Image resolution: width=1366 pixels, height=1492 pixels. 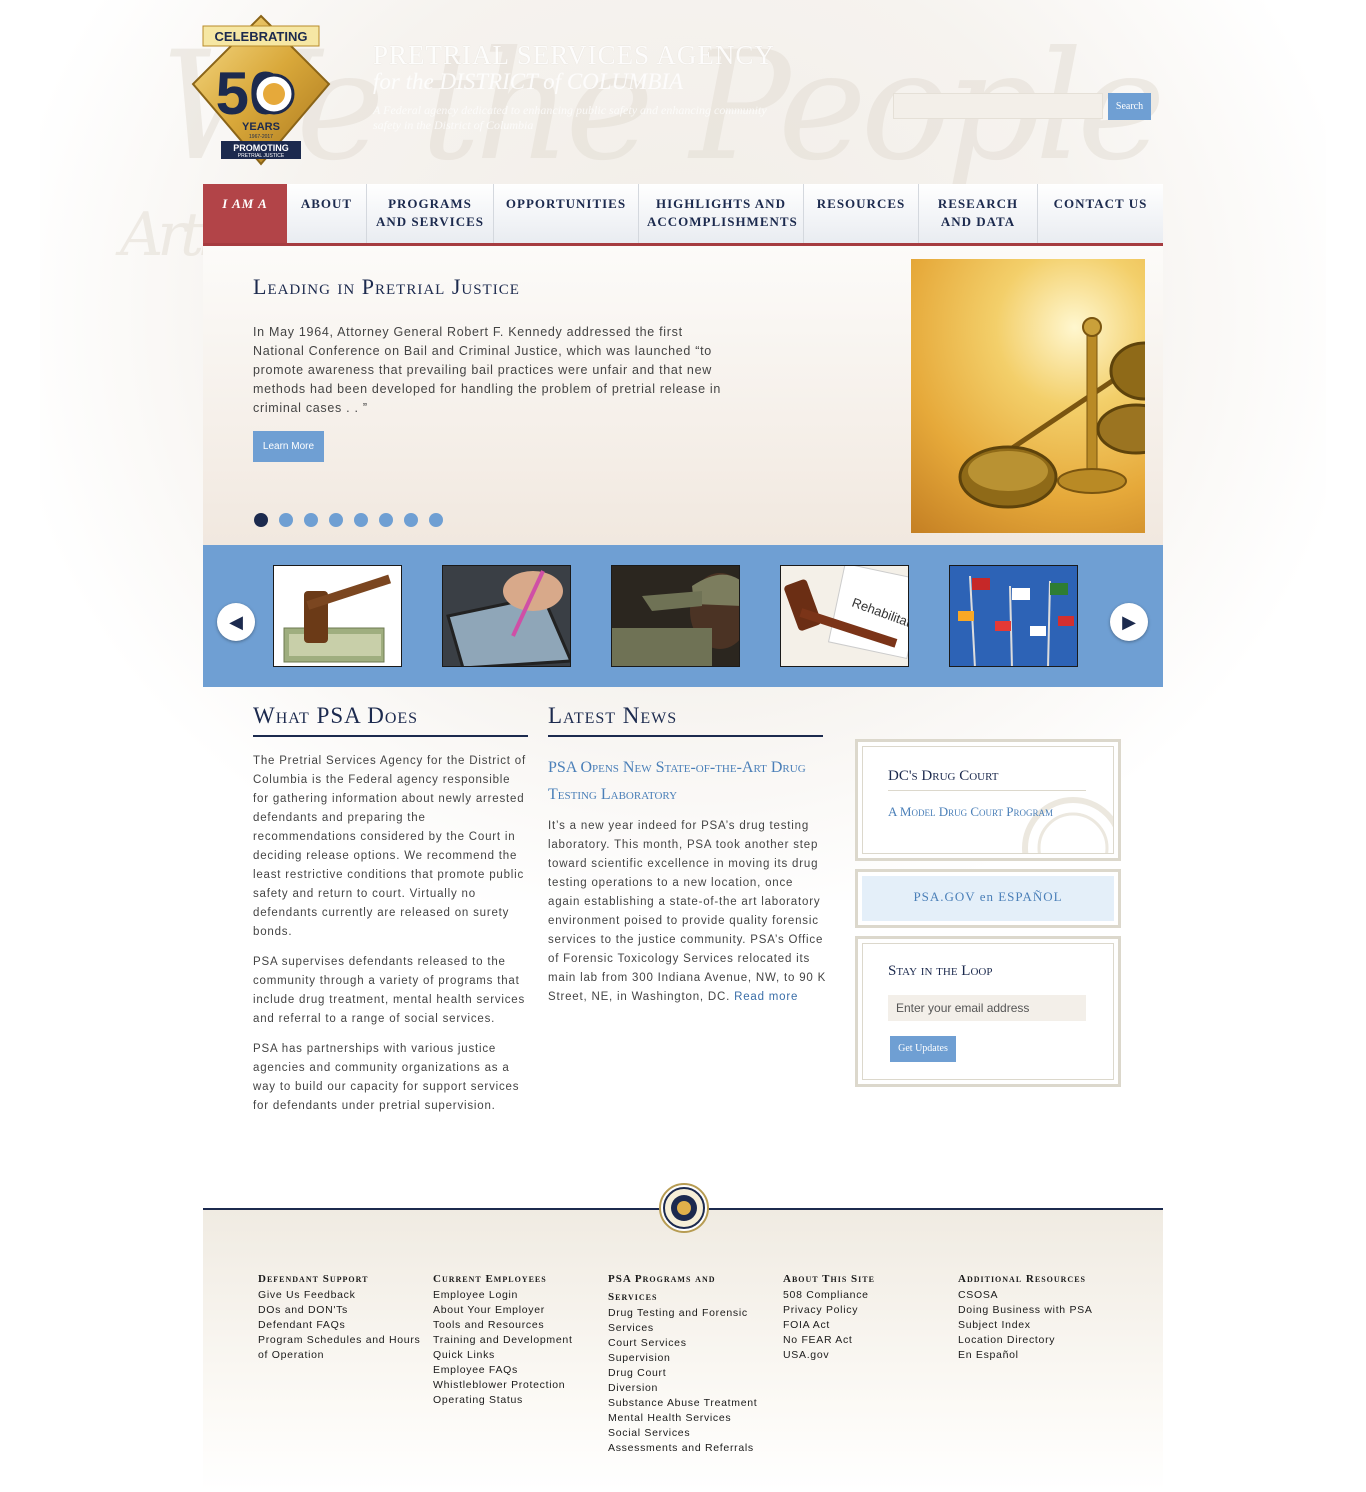 What do you see at coordinates (978, 213) in the screenshot?
I see `nav-research-and-data: RESEARCH AND DATA` at bounding box center [978, 213].